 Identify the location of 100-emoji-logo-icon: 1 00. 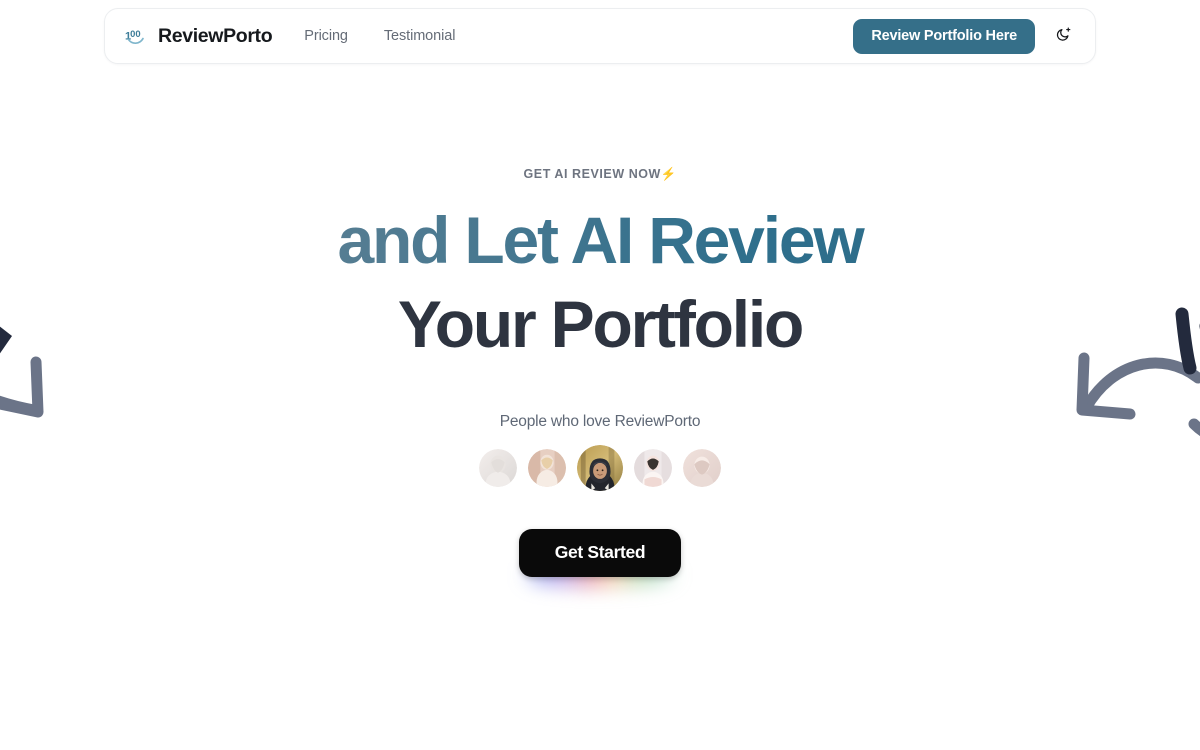
(137, 36).